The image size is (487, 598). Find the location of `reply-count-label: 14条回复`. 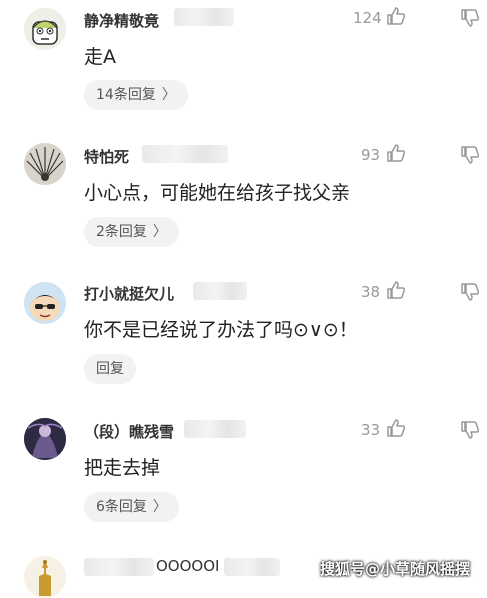

reply-count-label: 14条回复 is located at coordinates (126, 95).